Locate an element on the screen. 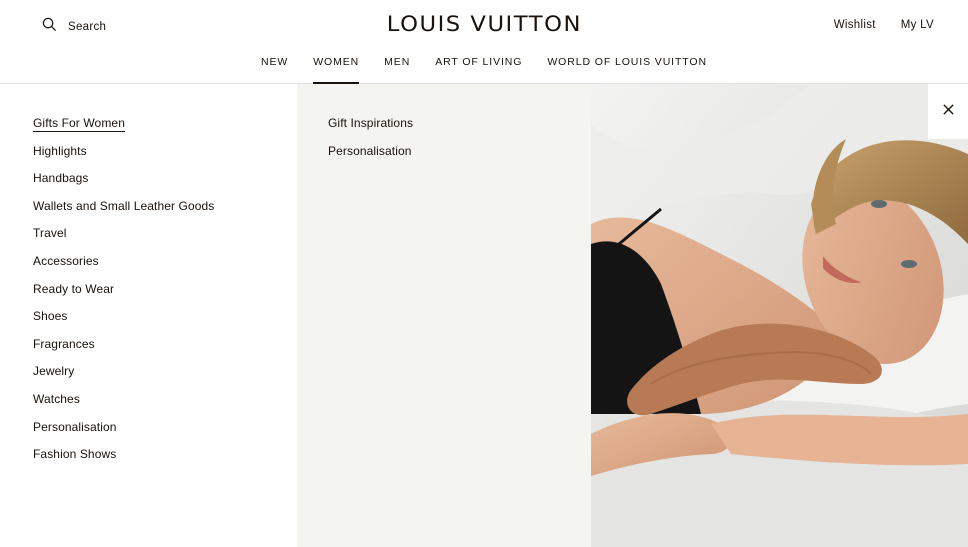 The image size is (968, 547). menu-item-fragrances: Fragrances is located at coordinates (123, 351).